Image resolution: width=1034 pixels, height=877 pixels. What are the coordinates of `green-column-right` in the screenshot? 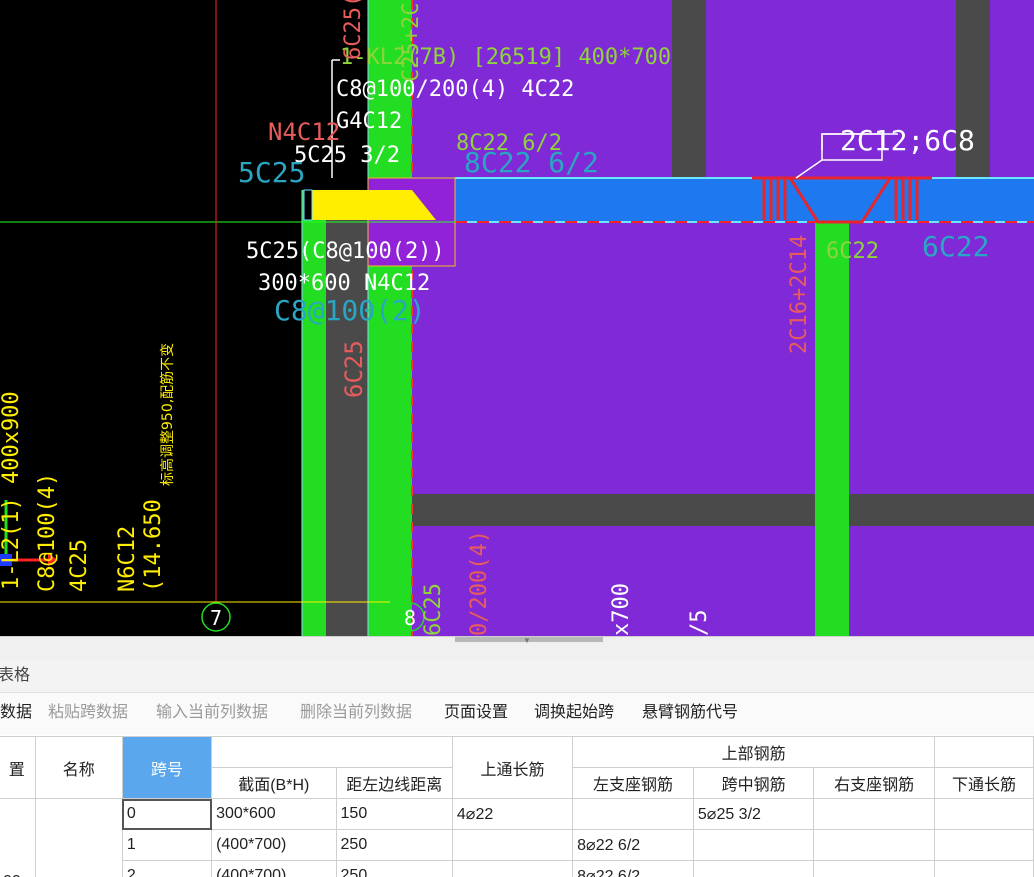 It's located at (832, 429).